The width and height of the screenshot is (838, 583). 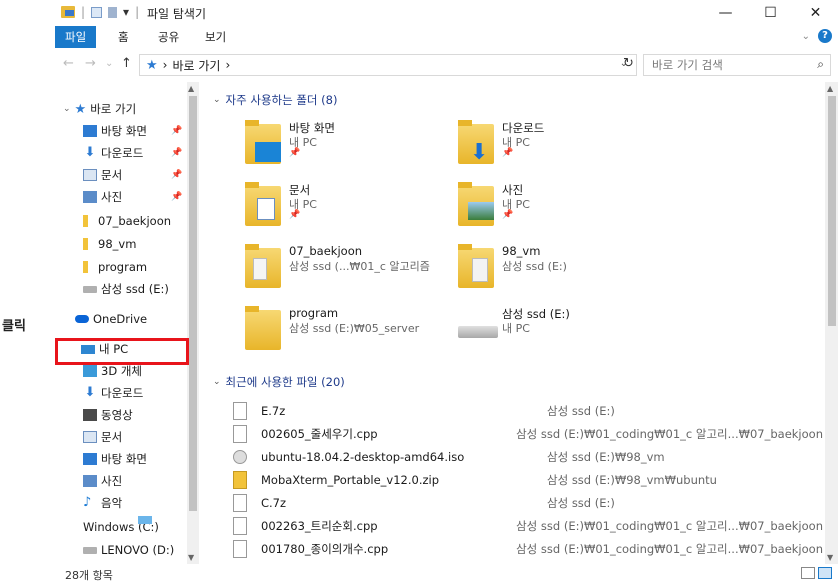 I want to click on tab-home: 홈, so click(x=123, y=37).